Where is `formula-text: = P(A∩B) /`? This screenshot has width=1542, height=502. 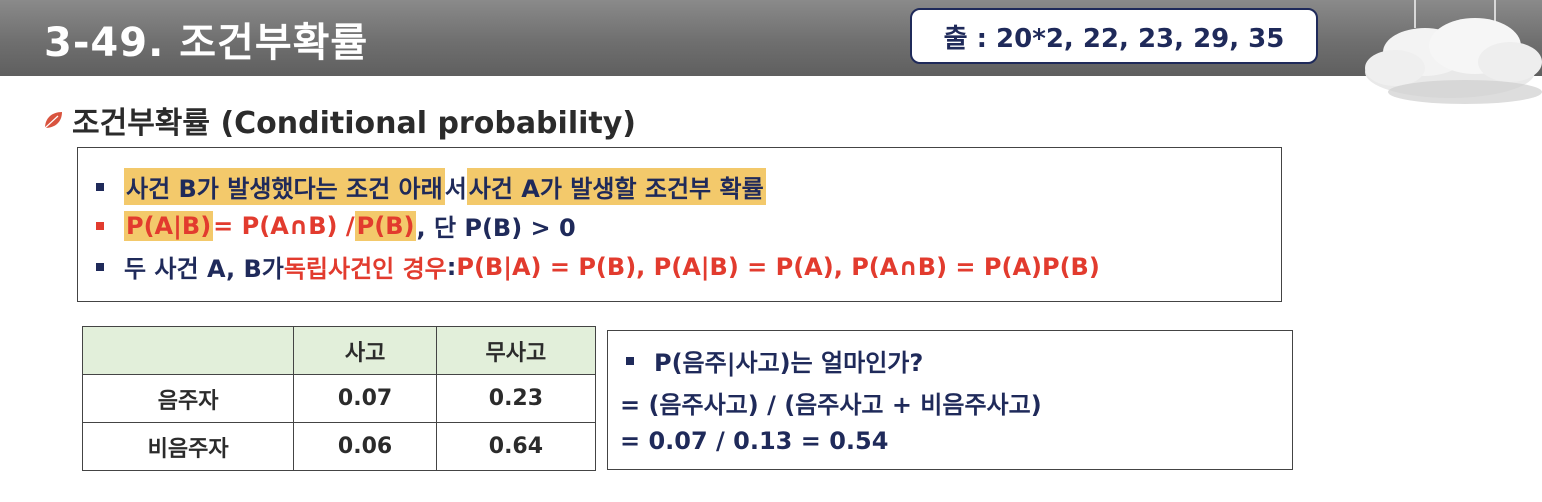
formula-text: = P(A∩B) / is located at coordinates (284, 225).